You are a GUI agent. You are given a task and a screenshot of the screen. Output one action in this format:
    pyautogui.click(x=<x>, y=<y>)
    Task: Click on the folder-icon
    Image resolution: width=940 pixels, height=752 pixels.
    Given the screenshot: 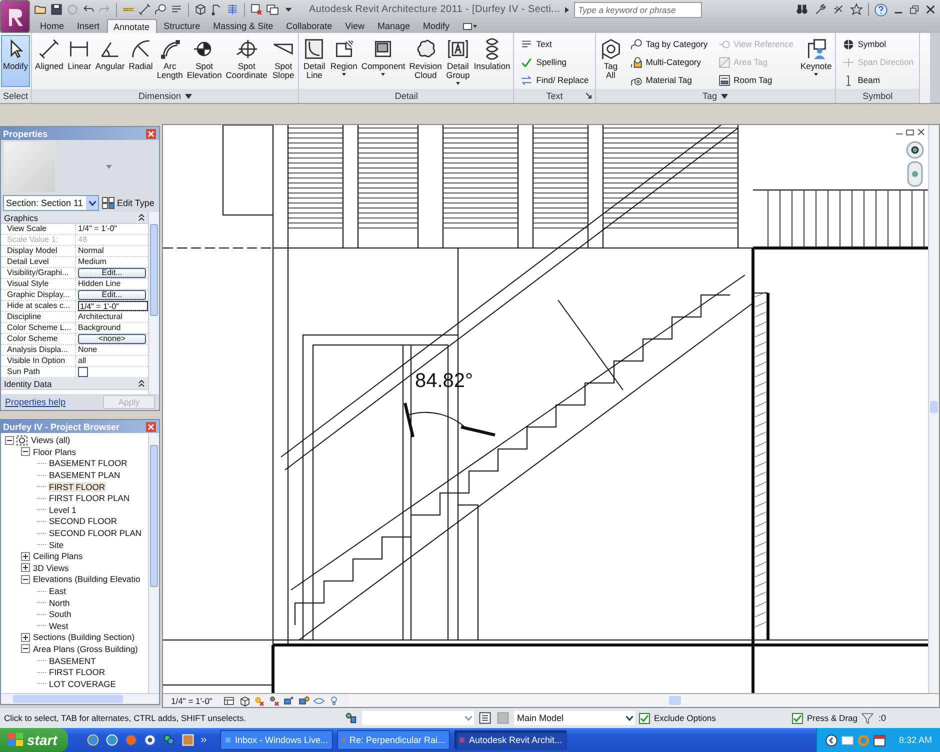 What is the action you would take?
    pyautogui.click(x=40, y=9)
    